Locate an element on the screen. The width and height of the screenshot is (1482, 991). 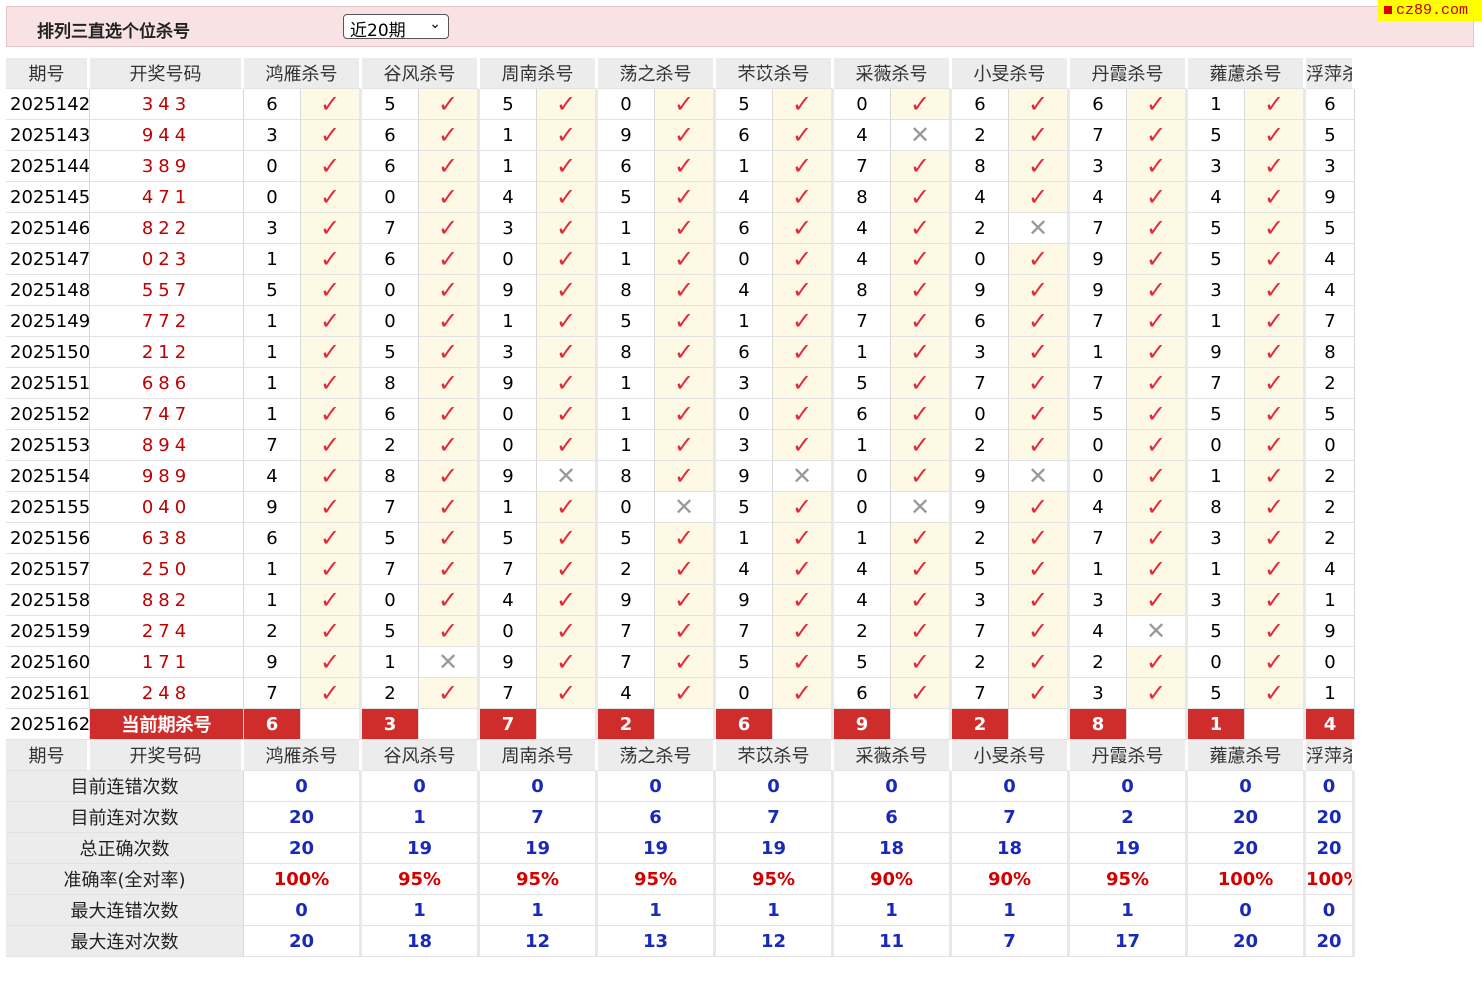
draw-number-cell: 882 is located at coordinates (167, 600).